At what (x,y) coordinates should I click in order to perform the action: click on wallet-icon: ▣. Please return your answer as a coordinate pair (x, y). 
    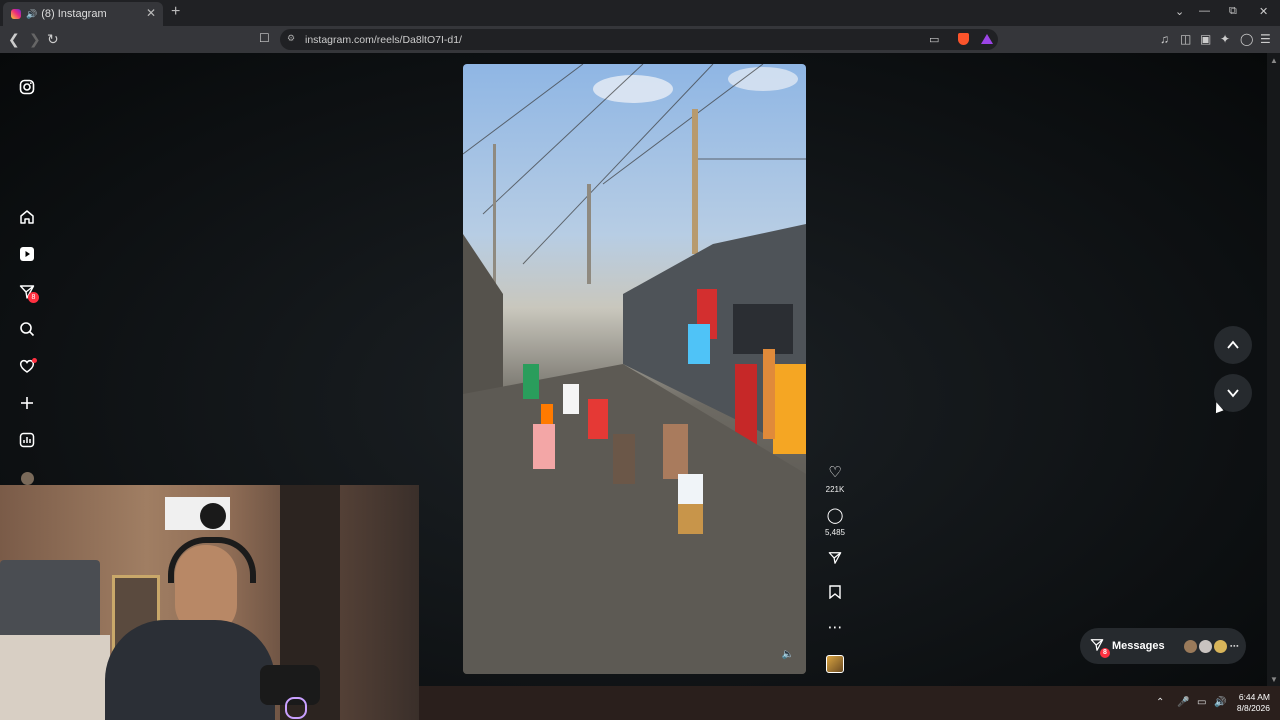
    Looking at the image, I should click on (1205, 39).